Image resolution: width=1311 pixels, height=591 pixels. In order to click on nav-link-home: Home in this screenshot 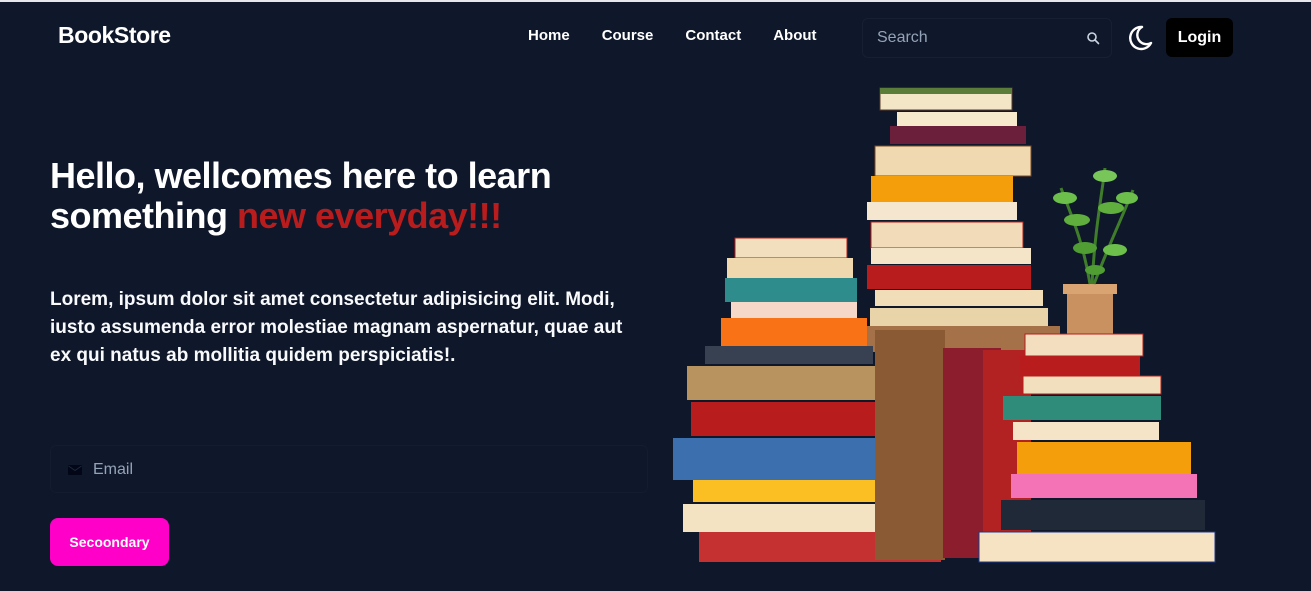, I will do `click(549, 35)`.